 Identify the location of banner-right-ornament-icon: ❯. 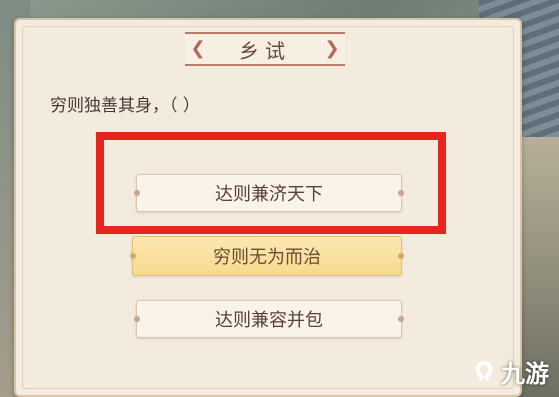
(332, 48).